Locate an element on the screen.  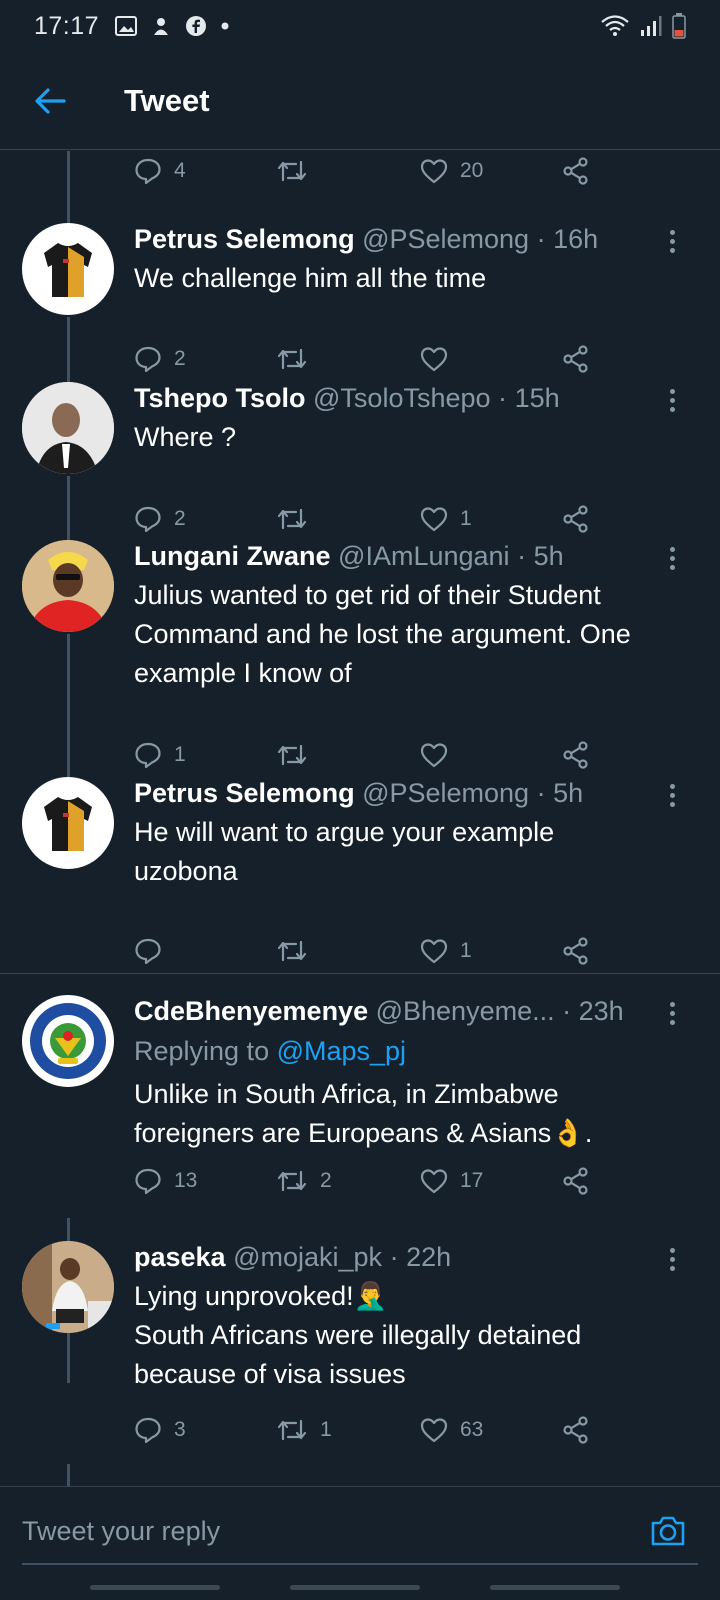
author-name: CdeBhenyemenye is located at coordinates (251, 1011).